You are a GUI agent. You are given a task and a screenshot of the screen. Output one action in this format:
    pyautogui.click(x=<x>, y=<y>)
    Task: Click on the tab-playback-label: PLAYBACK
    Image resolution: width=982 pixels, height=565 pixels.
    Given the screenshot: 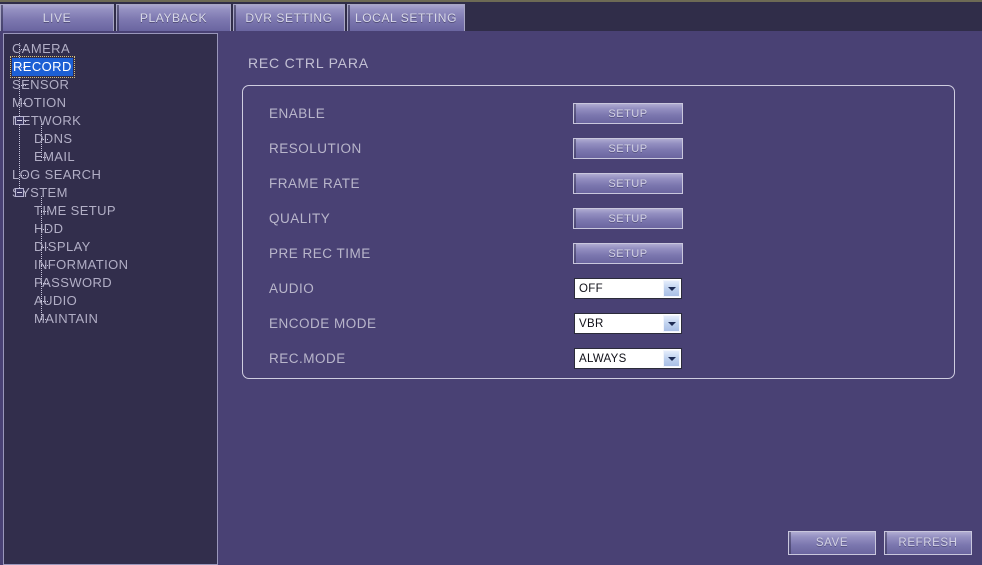 What is the action you would take?
    pyautogui.click(x=173, y=18)
    